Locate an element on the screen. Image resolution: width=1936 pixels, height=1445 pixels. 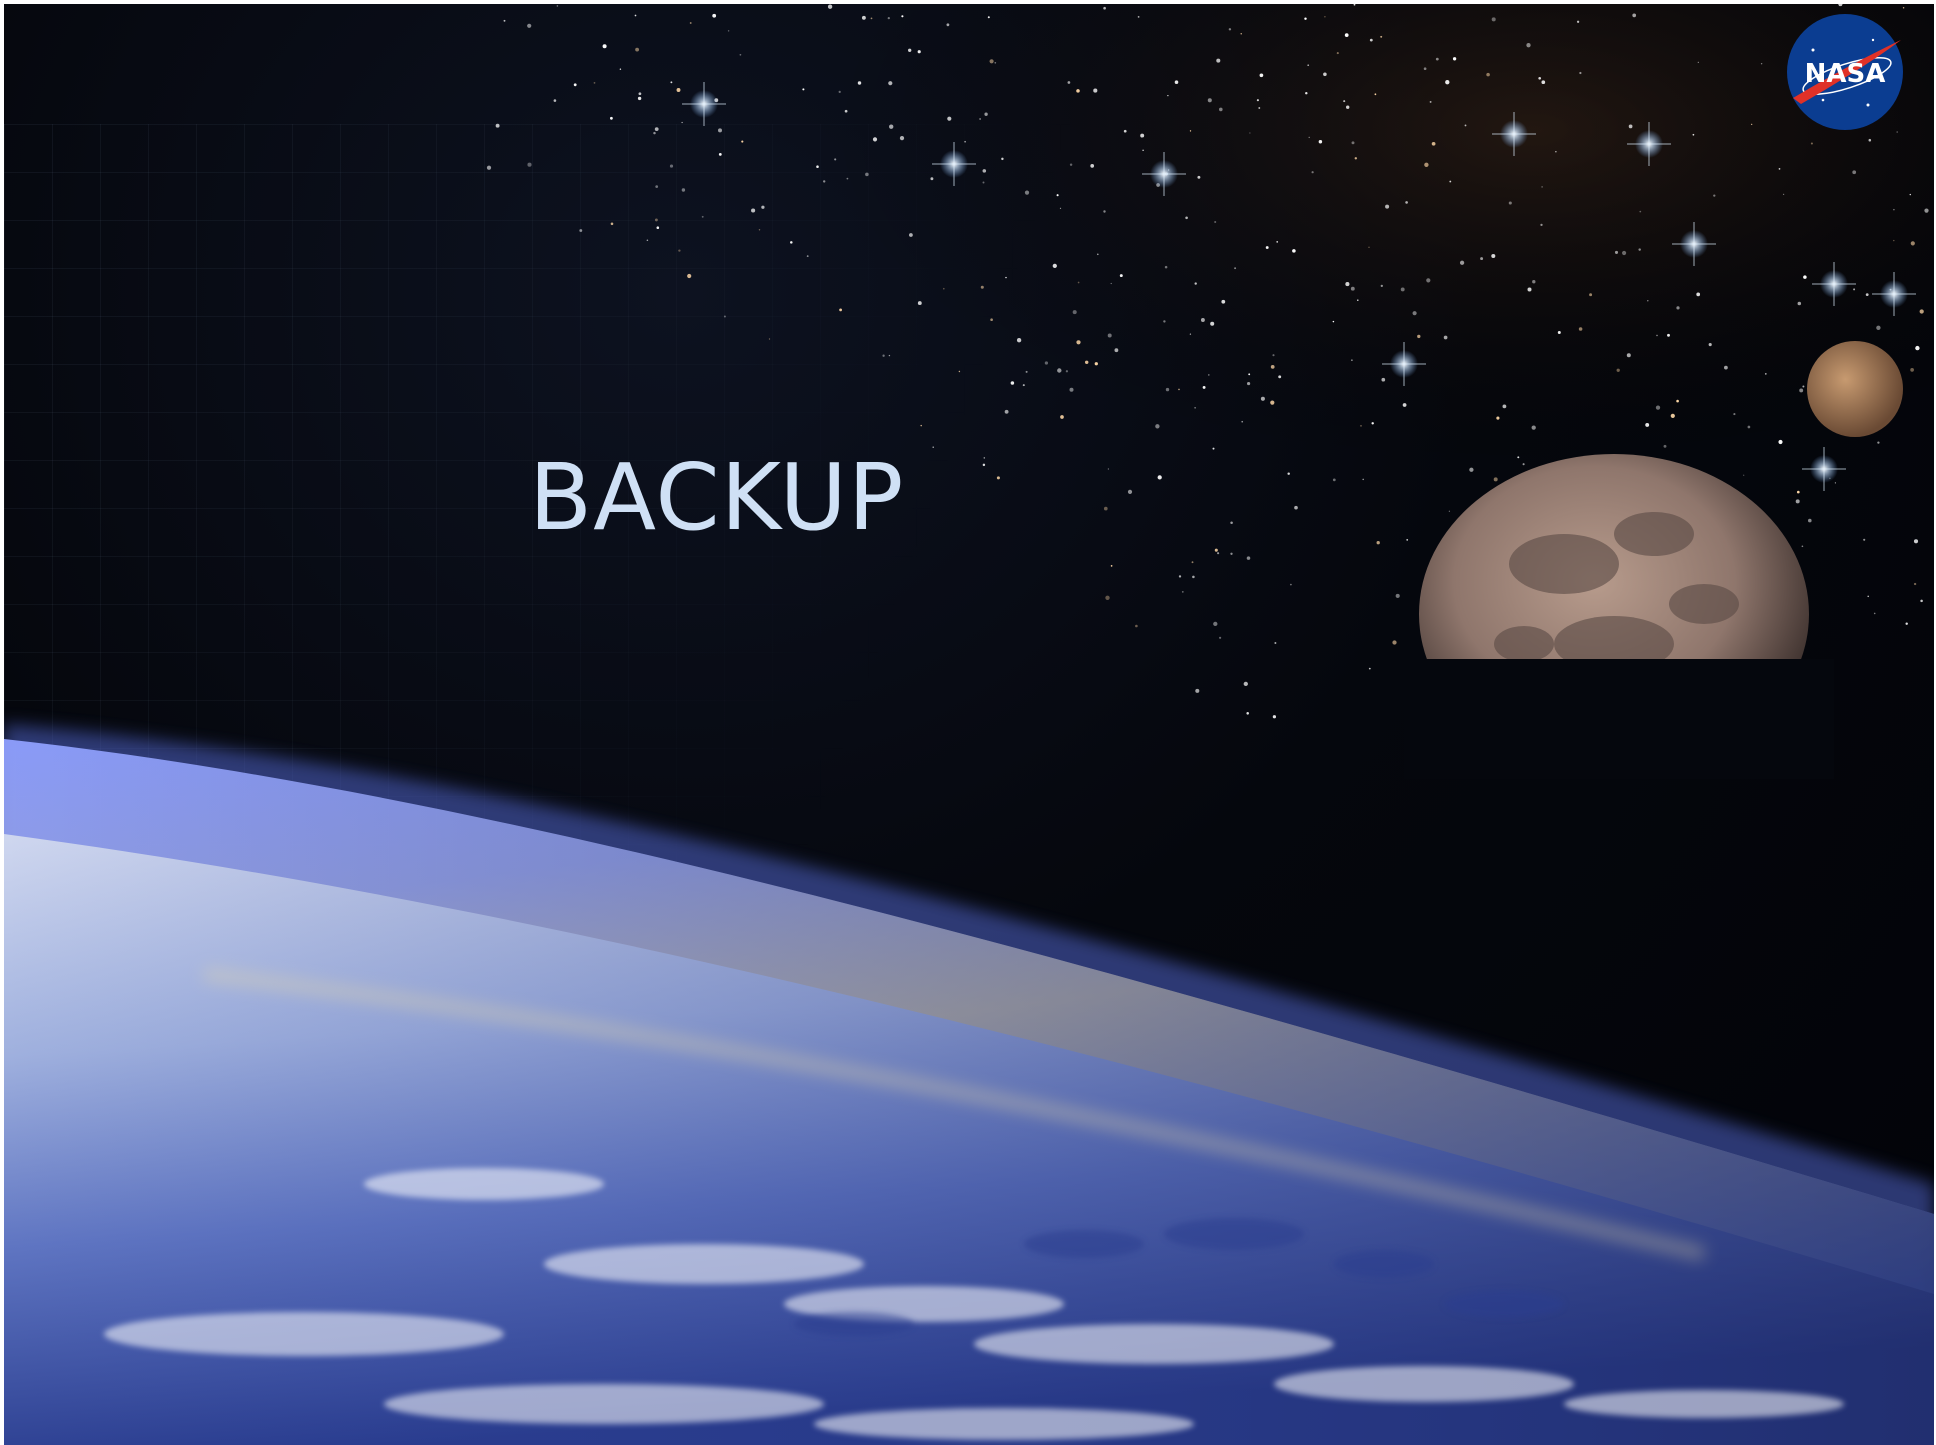
moon-icon is located at coordinates (1619, 616).